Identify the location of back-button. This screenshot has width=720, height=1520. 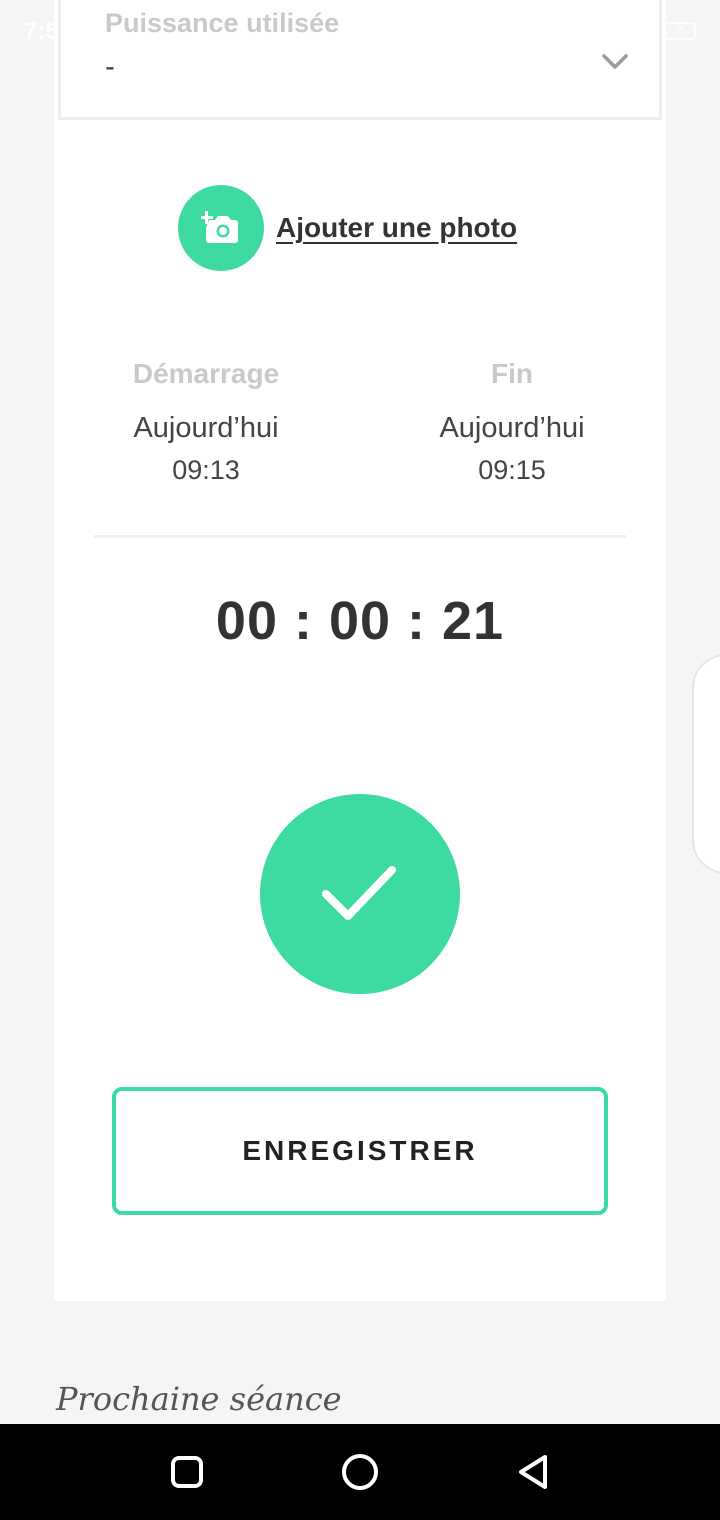
(533, 1472).